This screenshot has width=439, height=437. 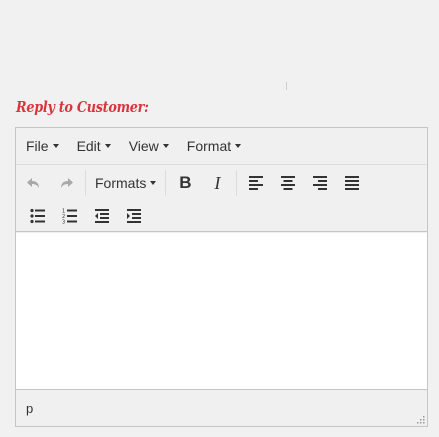 I want to click on menu-format: Format, so click(x=214, y=146).